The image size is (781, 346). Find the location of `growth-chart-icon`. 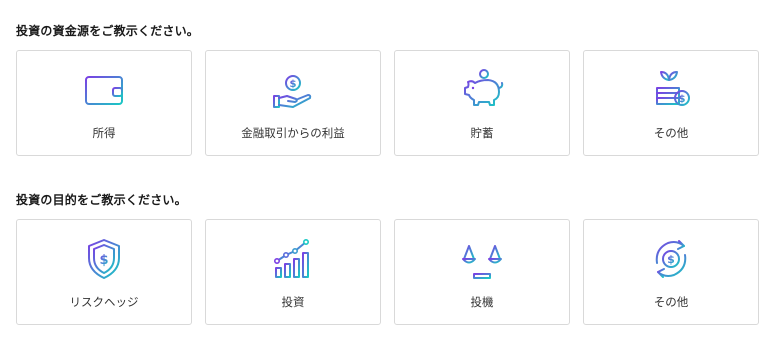

growth-chart-icon is located at coordinates (291, 258).